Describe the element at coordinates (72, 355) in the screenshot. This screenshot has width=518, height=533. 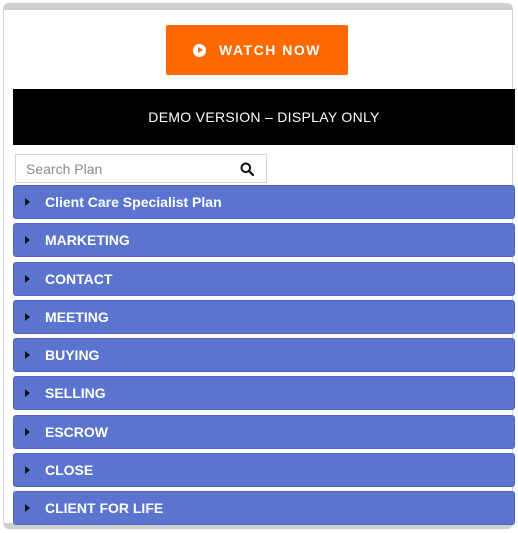
I see `accordion-item-label: BUYING` at that location.